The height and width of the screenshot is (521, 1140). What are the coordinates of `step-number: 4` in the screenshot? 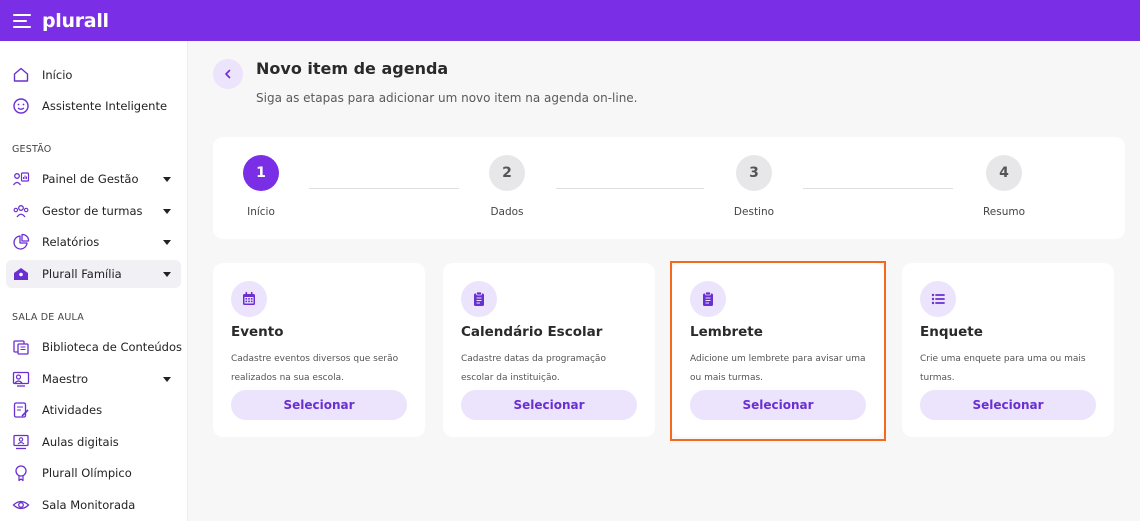 It's located at (1004, 173).